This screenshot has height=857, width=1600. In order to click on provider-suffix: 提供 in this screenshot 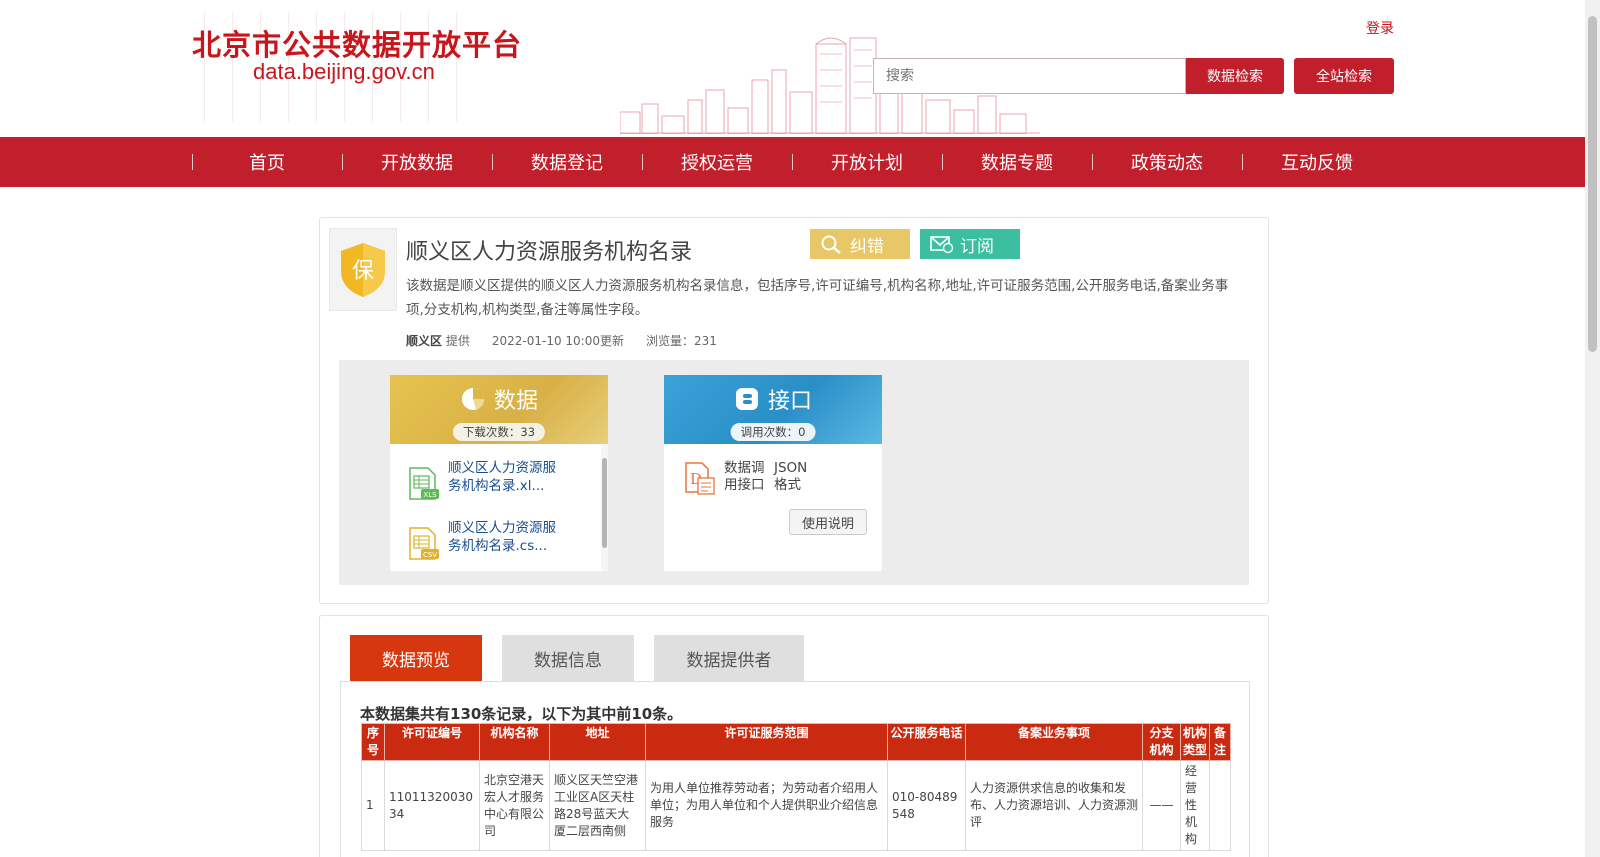, I will do `click(457, 341)`.